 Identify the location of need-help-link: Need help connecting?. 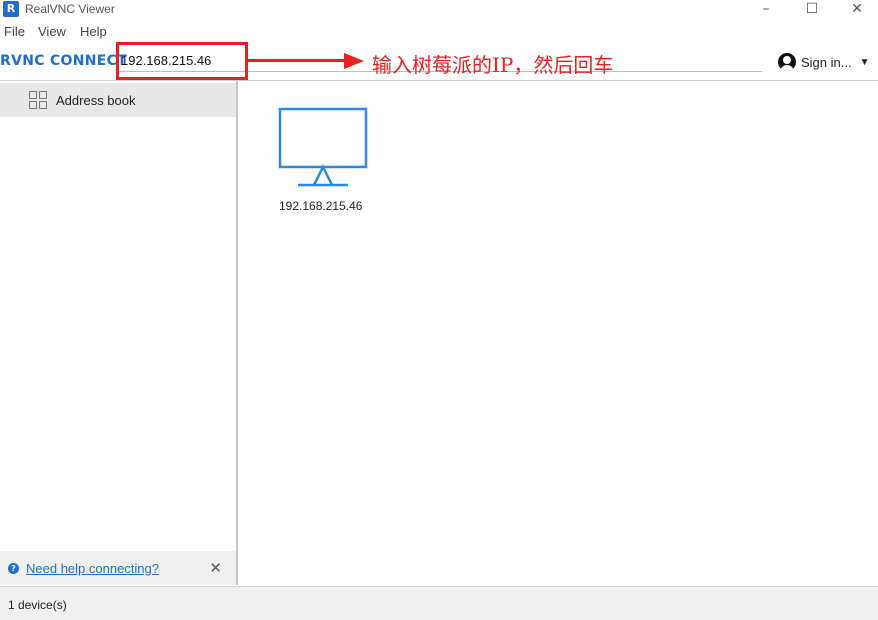
(92, 568).